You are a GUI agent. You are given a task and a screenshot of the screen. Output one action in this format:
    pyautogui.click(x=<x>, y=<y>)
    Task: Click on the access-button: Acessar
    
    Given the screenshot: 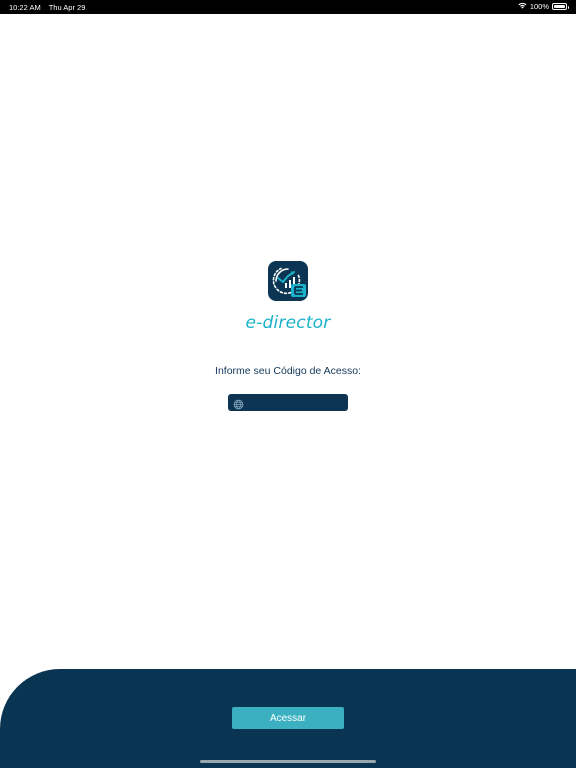 What is the action you would take?
    pyautogui.click(x=288, y=718)
    